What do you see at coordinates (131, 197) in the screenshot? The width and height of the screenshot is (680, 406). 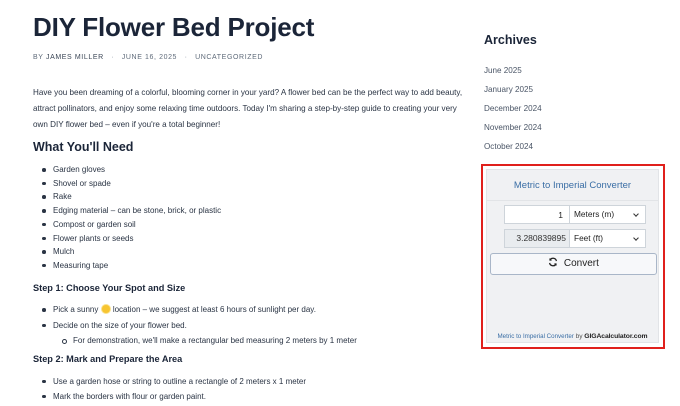 I see `list-item: Rake` at bounding box center [131, 197].